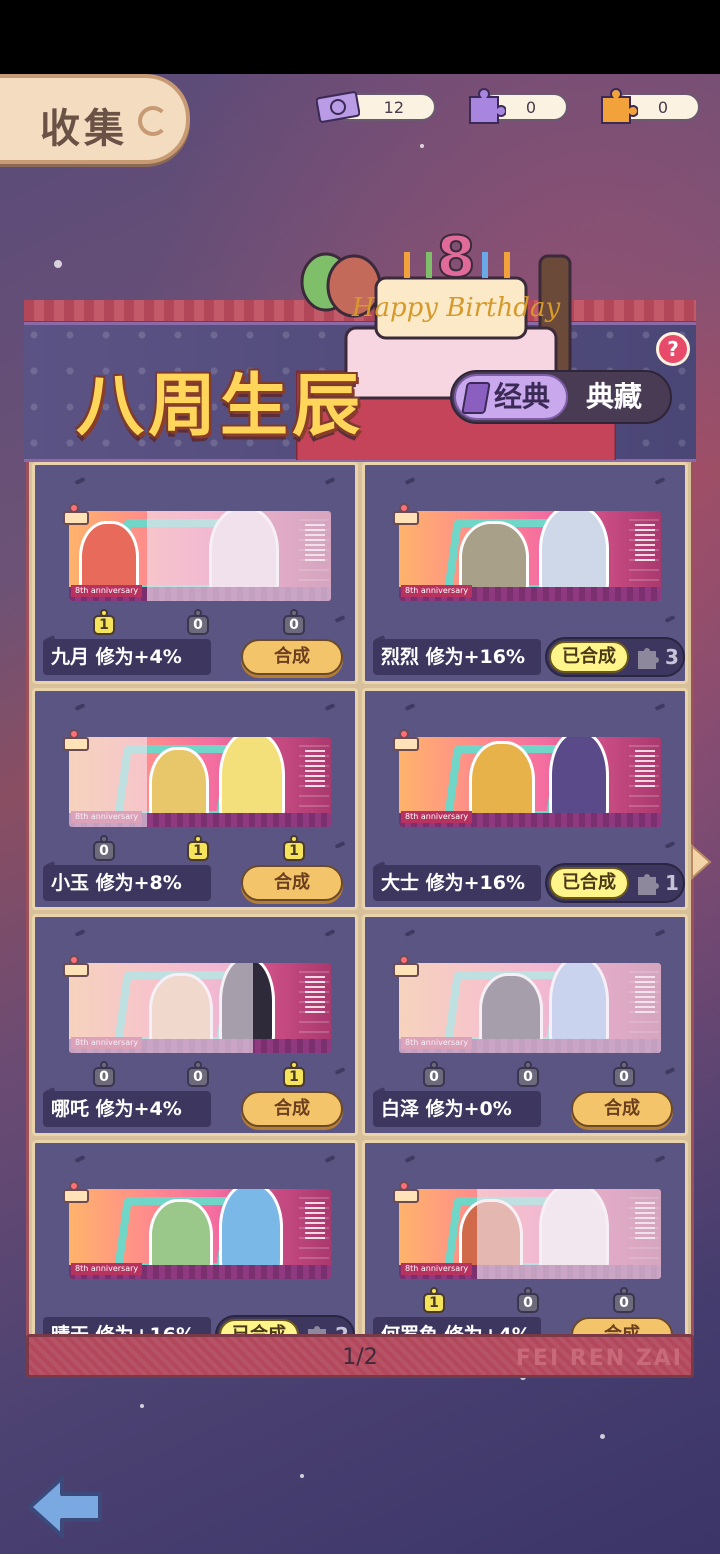 The image size is (720, 1554). What do you see at coordinates (614, 397) in the screenshot?
I see `mode-collection-button: 典藏` at bounding box center [614, 397].